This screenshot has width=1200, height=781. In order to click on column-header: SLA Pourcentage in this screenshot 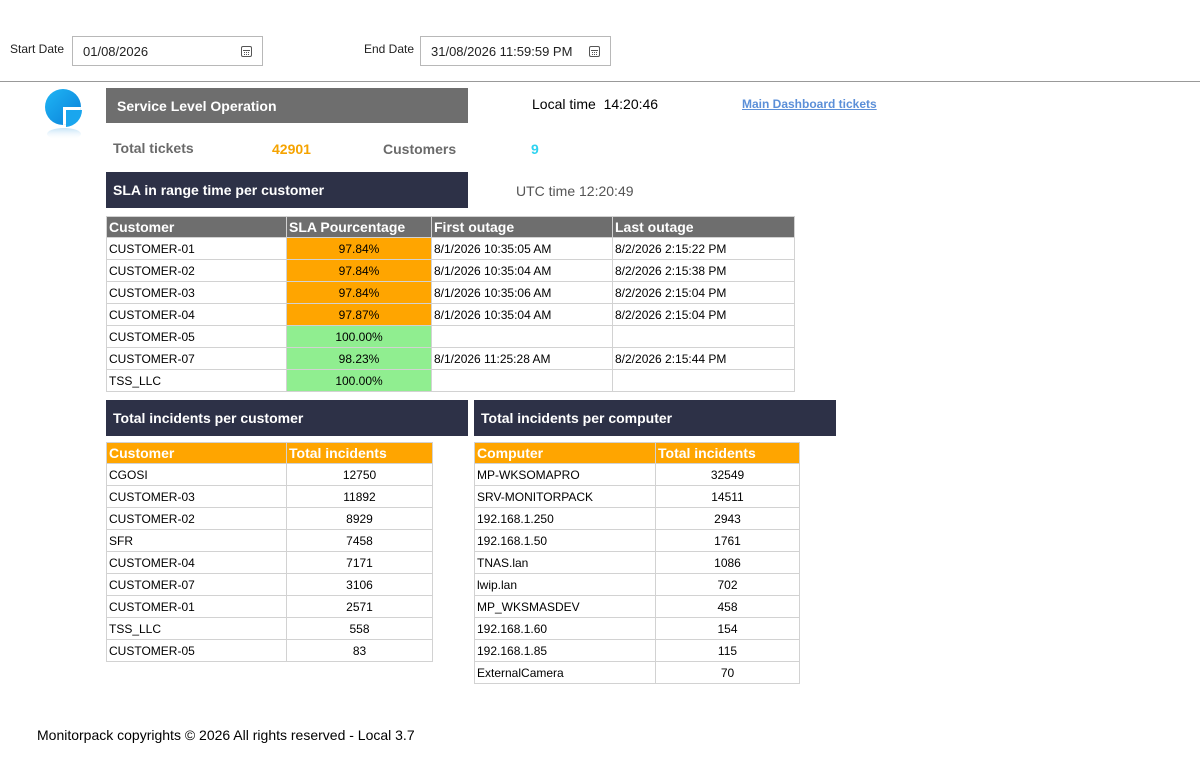, I will do `click(359, 227)`.